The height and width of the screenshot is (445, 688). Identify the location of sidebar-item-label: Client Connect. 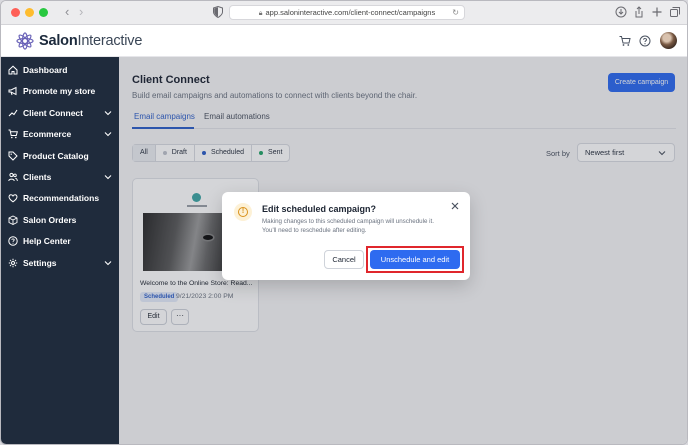
(53, 113).